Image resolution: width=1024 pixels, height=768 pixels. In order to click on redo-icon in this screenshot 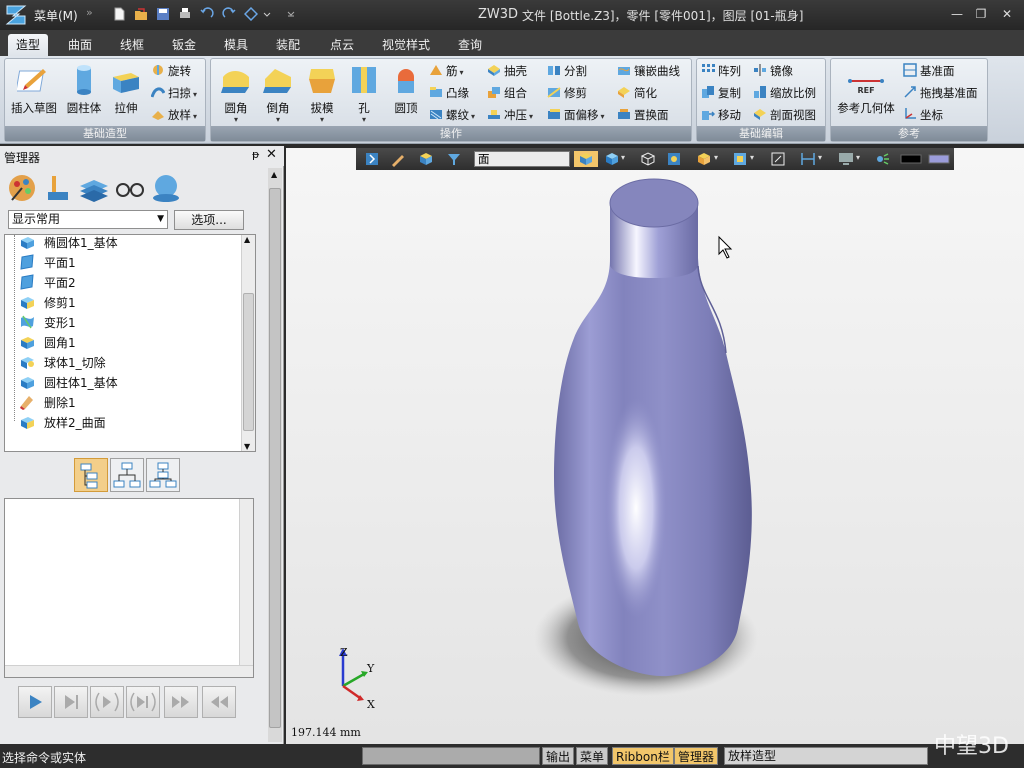, I will do `click(229, 14)`.